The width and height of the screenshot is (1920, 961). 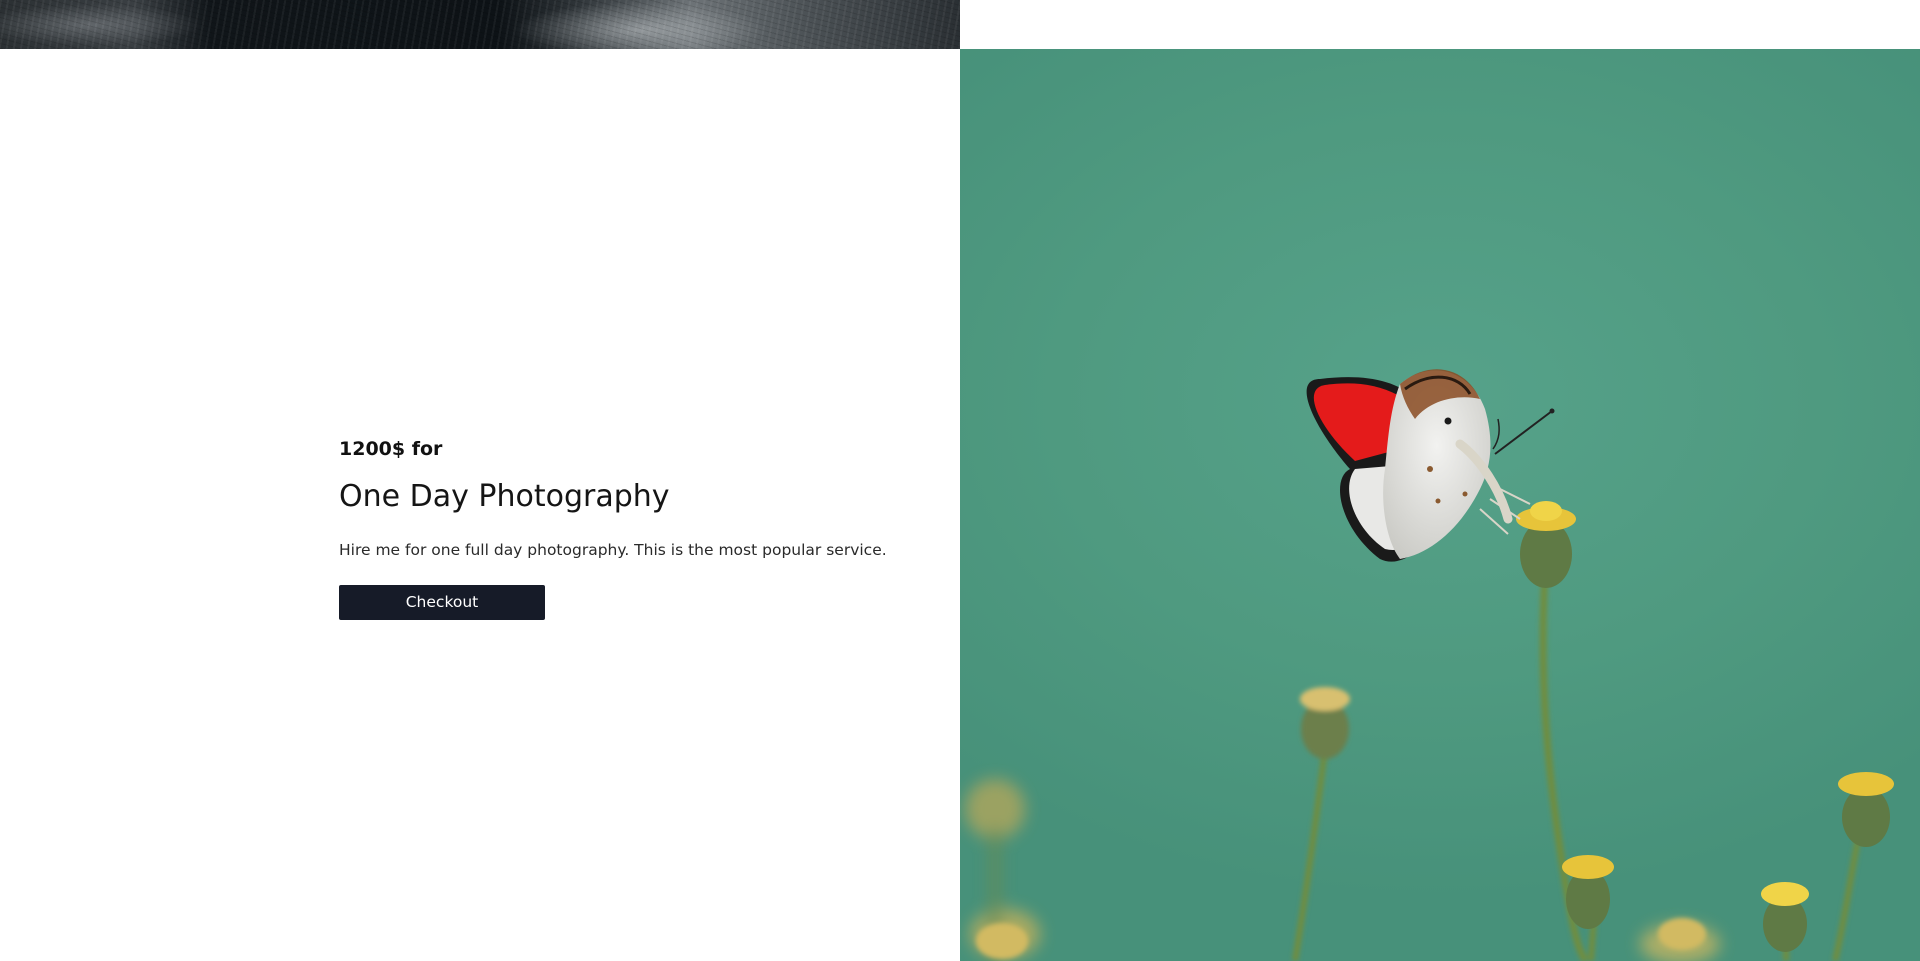 I want to click on butterfly, so click(x=1430, y=465).